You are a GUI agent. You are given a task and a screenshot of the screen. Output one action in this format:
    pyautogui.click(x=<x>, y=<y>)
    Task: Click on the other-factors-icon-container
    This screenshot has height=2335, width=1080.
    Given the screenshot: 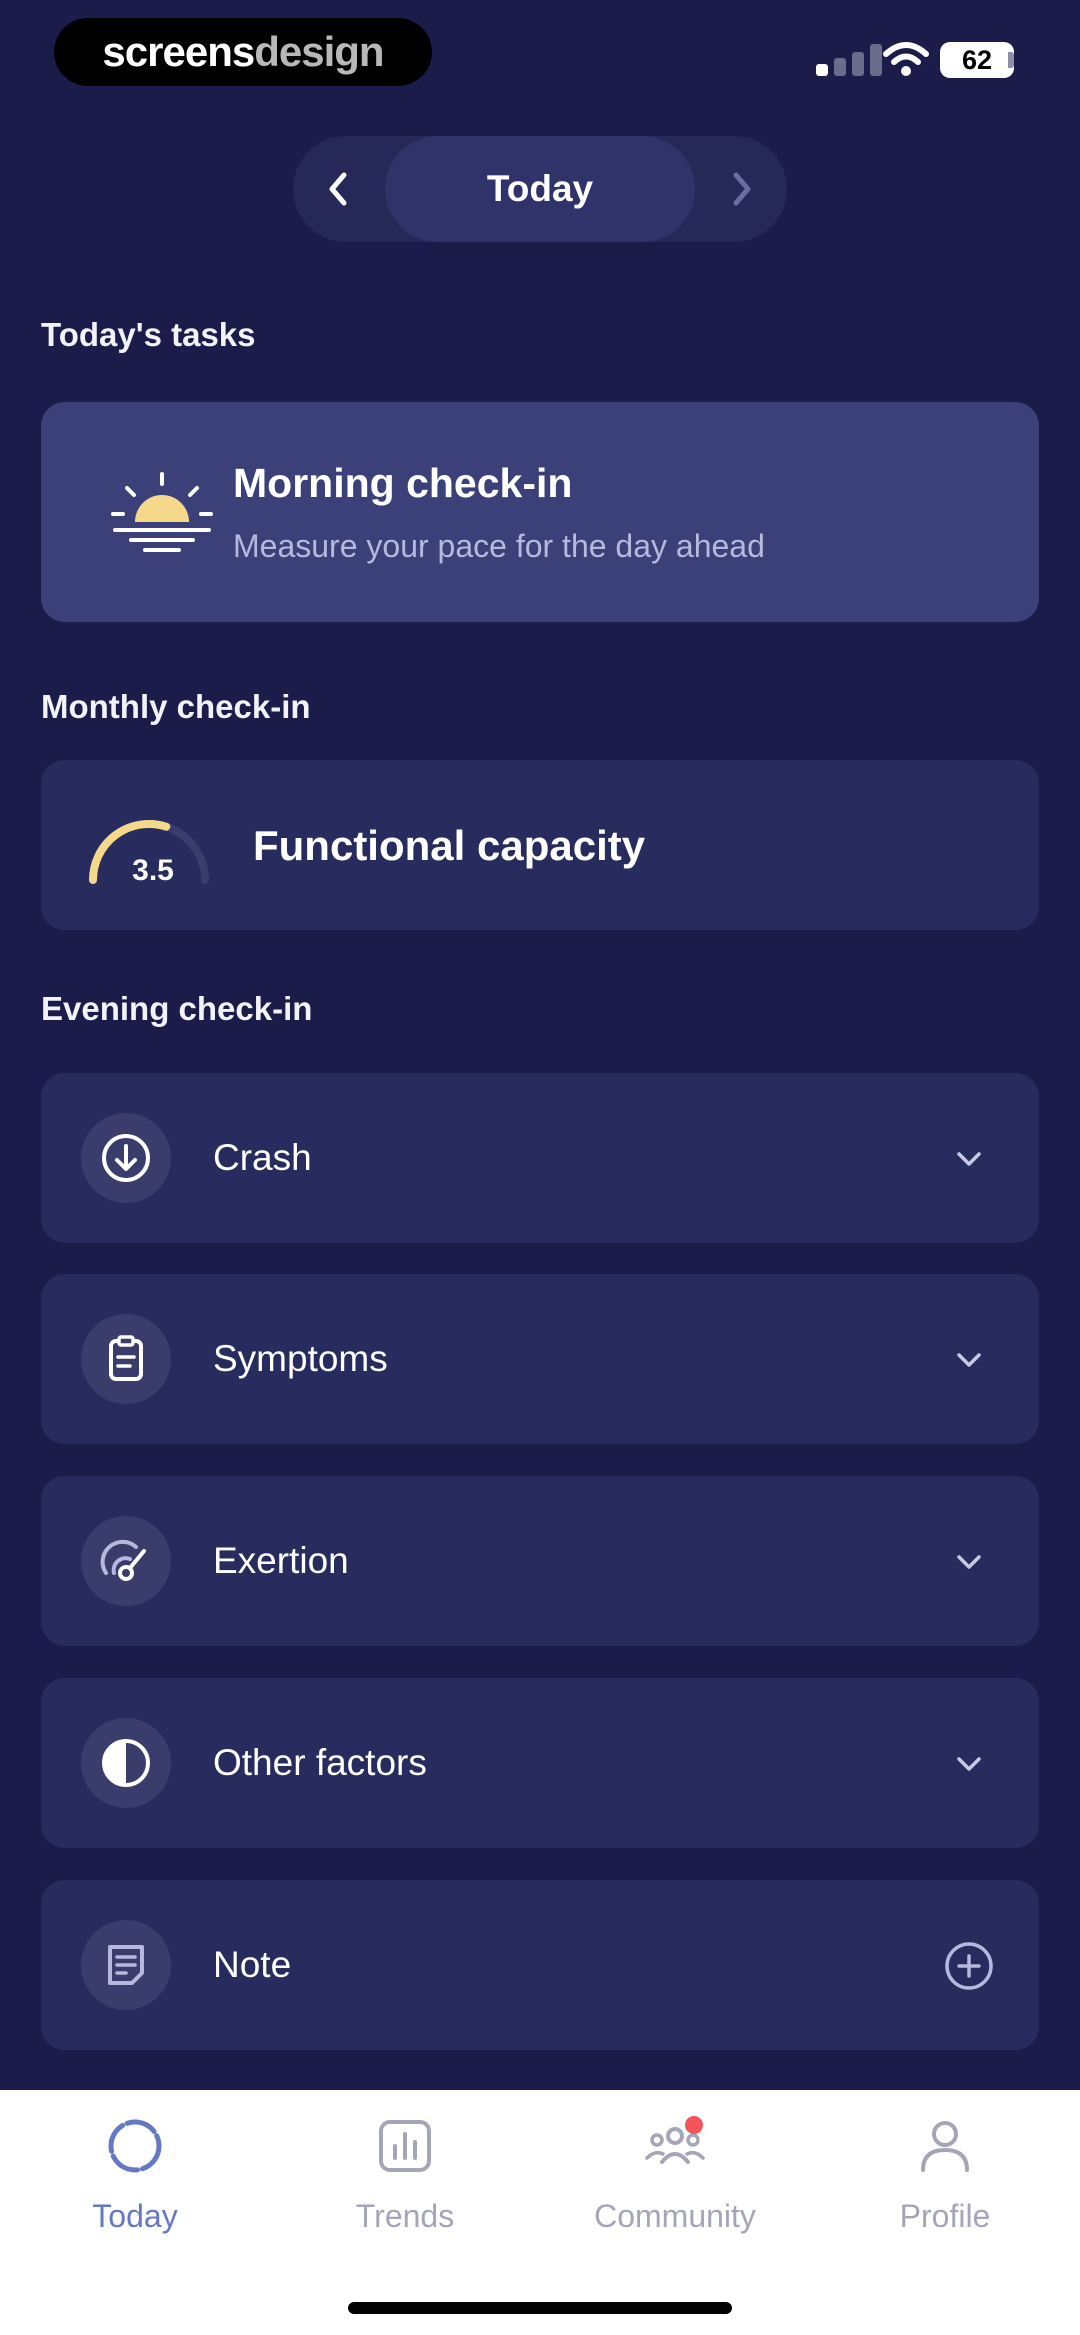 What is the action you would take?
    pyautogui.click(x=126, y=1763)
    